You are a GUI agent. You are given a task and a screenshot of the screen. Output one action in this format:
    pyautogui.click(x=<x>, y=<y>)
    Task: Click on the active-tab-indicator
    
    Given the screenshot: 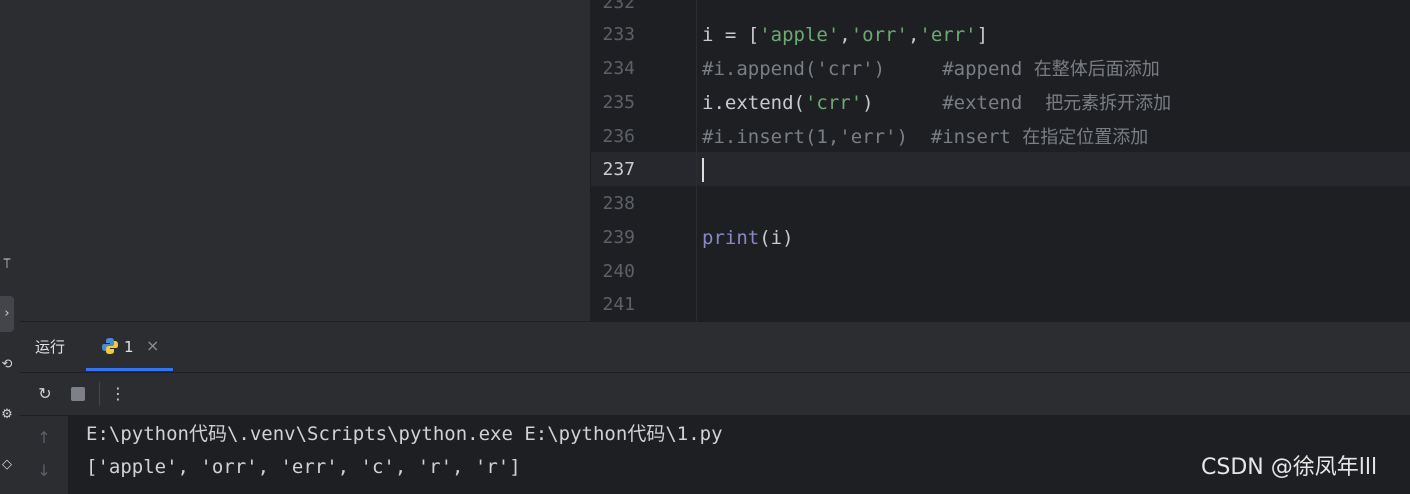 What is the action you would take?
    pyautogui.click(x=129, y=369)
    